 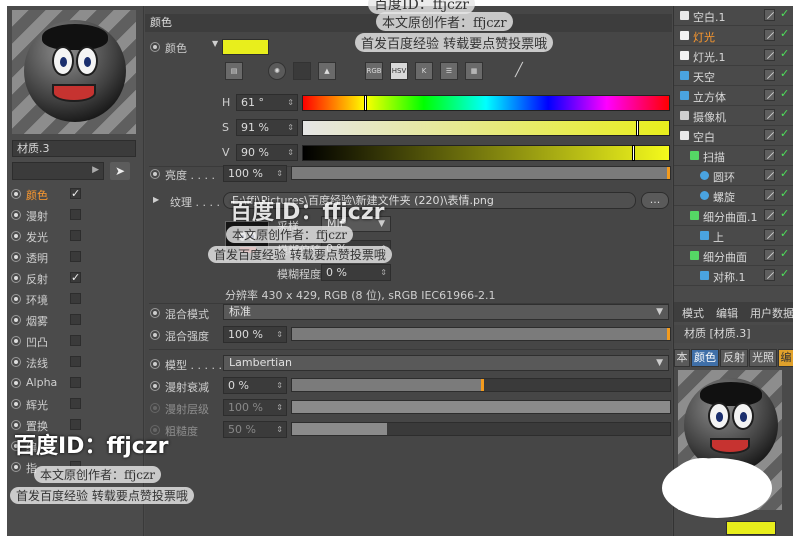 I want to click on color-picker-tool-icon: ▤, so click(x=234, y=71).